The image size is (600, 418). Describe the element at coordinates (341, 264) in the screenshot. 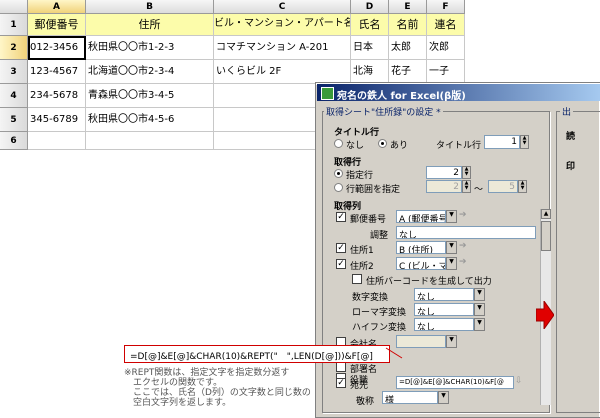

I see `addr2-checkbox: ✓` at that location.